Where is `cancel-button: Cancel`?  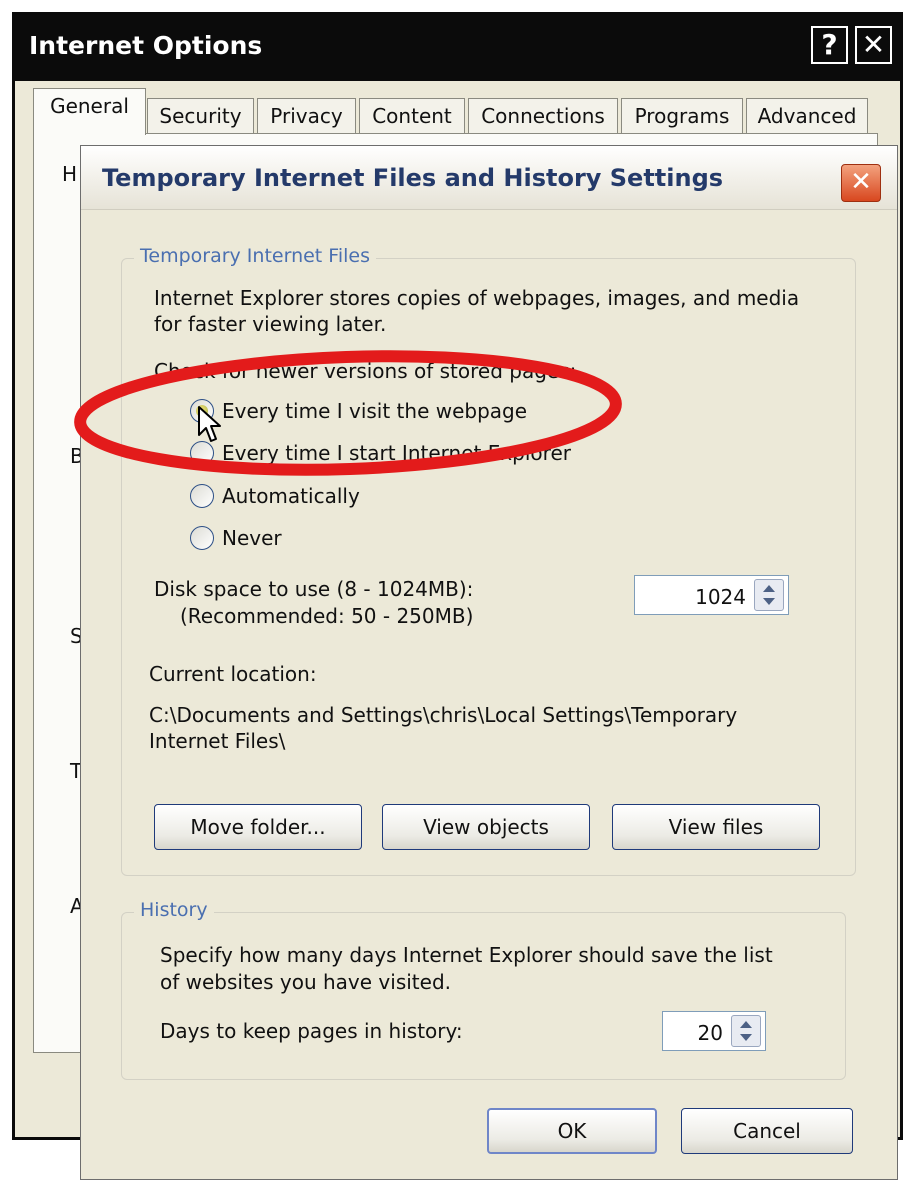
cancel-button: Cancel is located at coordinates (767, 1131).